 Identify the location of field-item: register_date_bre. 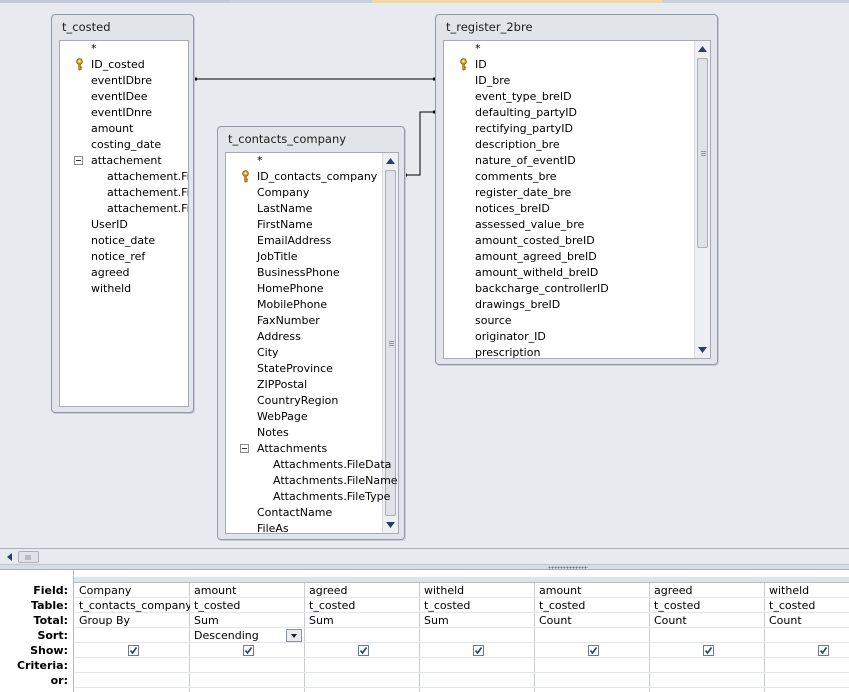
(523, 193).